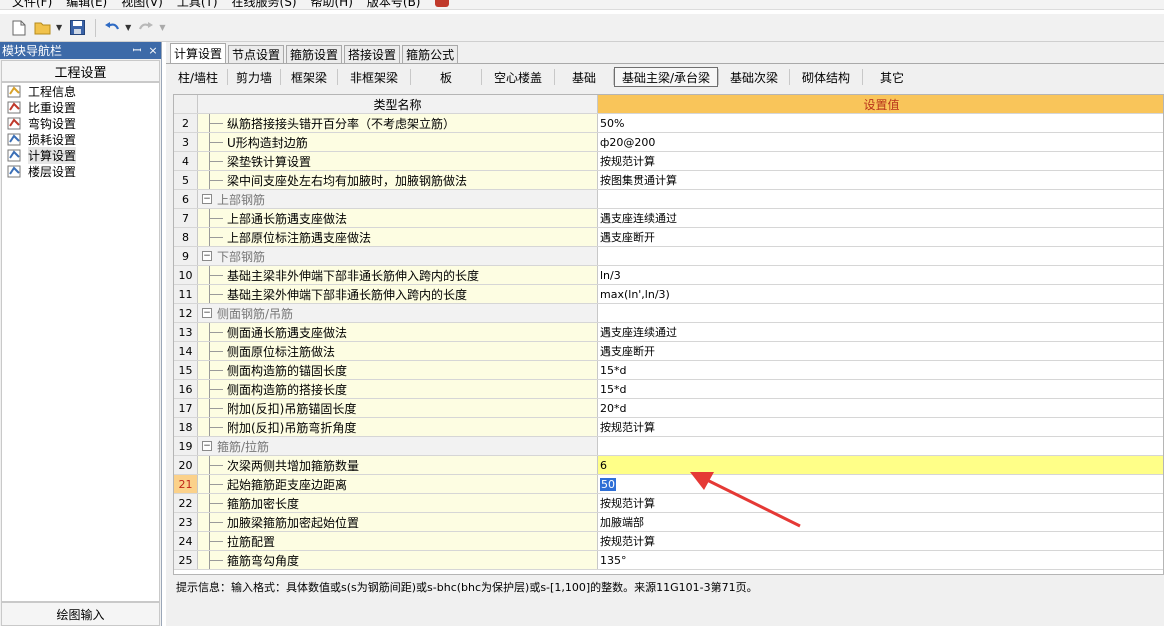  What do you see at coordinates (314, 54) in the screenshot?
I see `tab-3: 箍筋设置` at bounding box center [314, 54].